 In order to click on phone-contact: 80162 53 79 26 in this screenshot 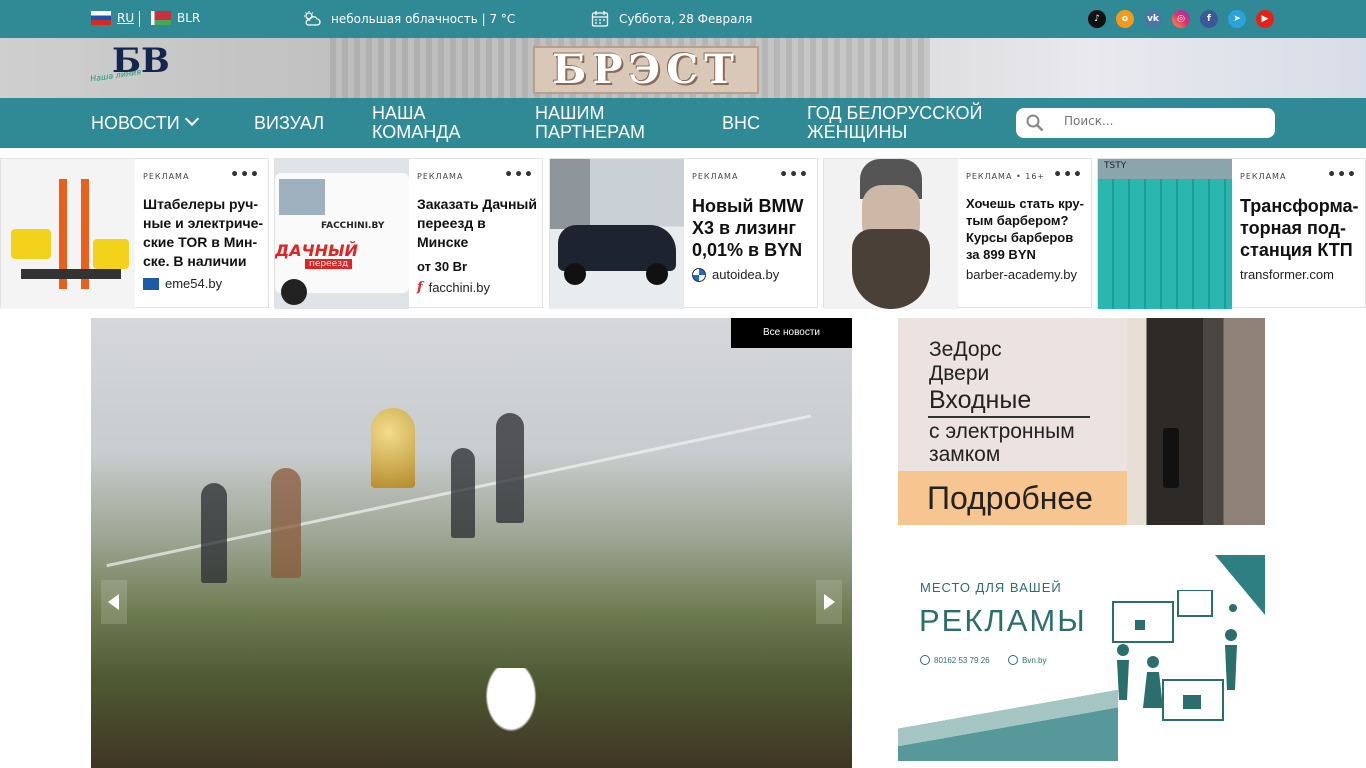, I will do `click(955, 660)`.